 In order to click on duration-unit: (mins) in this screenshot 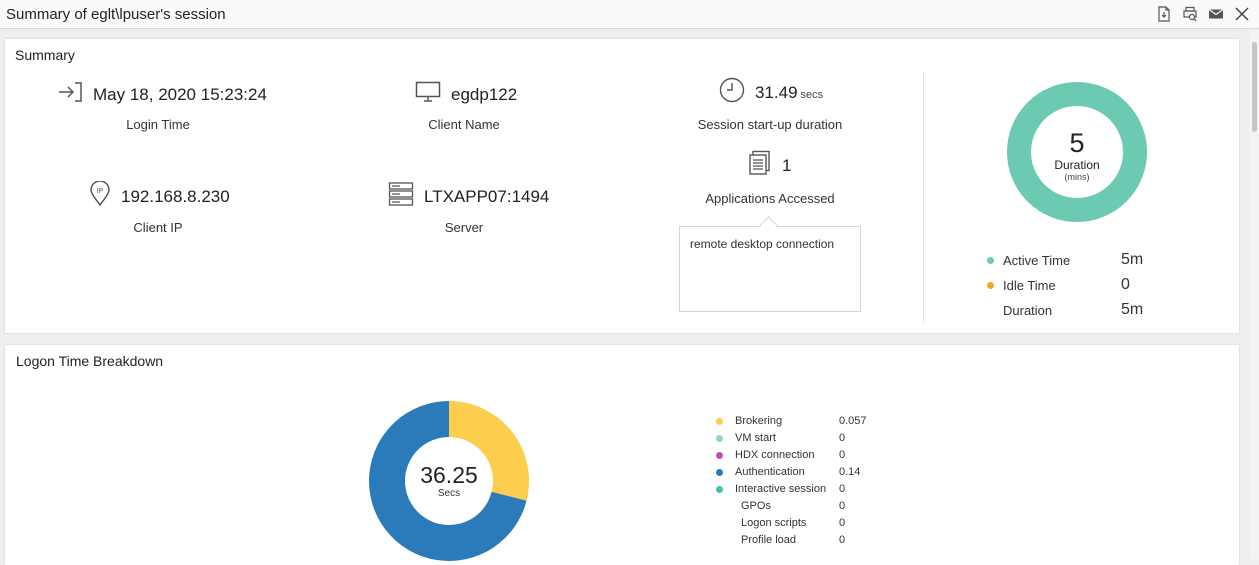, I will do `click(1077, 177)`.